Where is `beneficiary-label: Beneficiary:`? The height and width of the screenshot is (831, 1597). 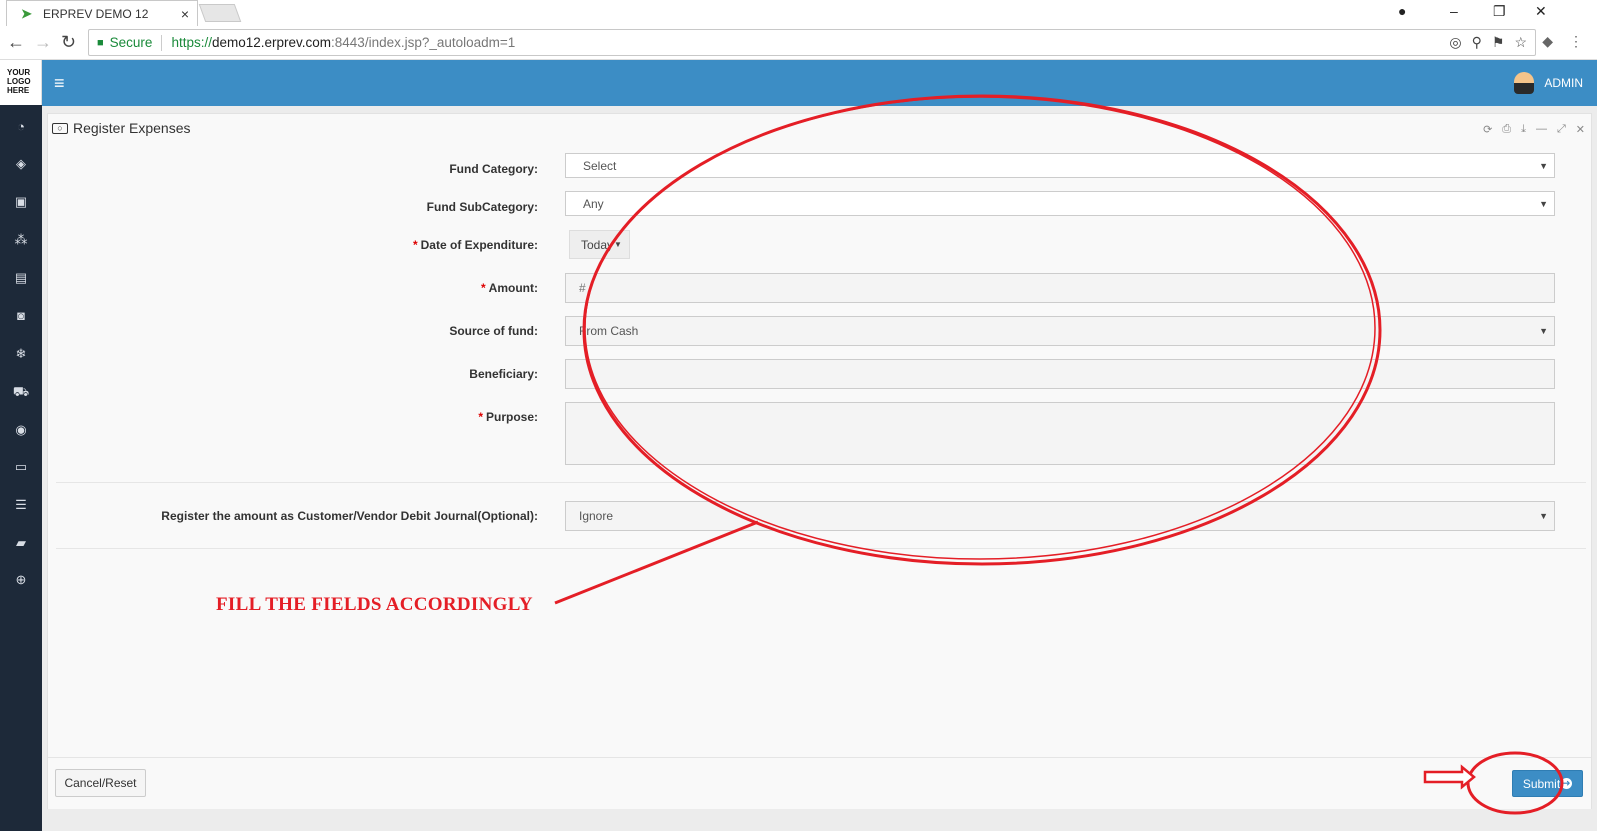 beneficiary-label: Beneficiary: is located at coordinates (503, 374).